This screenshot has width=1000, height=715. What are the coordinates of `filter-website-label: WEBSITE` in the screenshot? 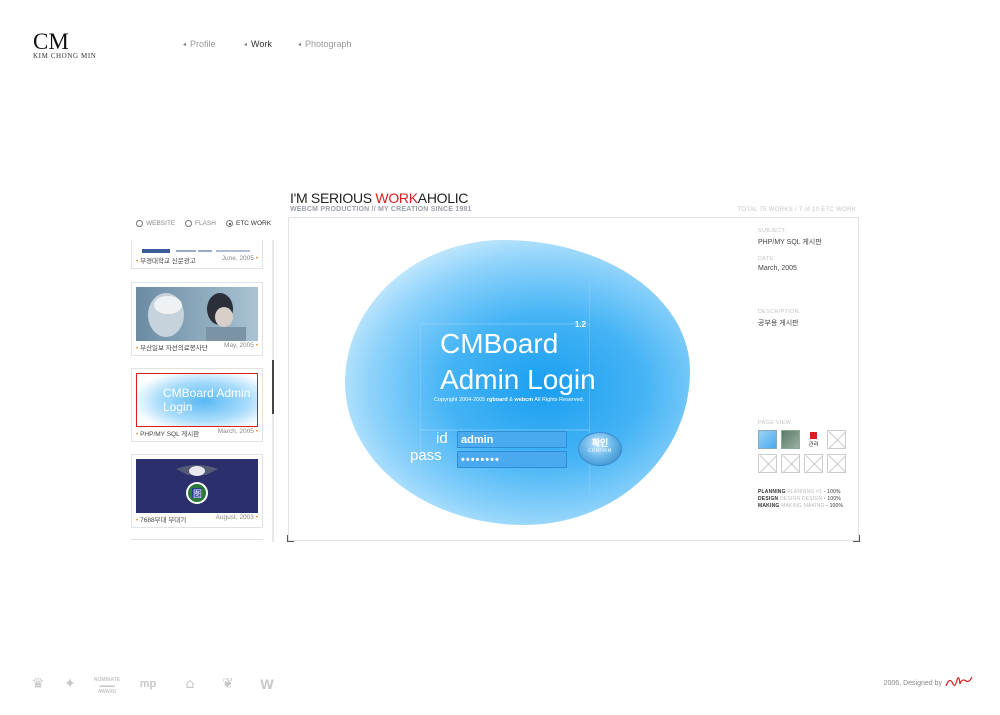 It's located at (161, 223).